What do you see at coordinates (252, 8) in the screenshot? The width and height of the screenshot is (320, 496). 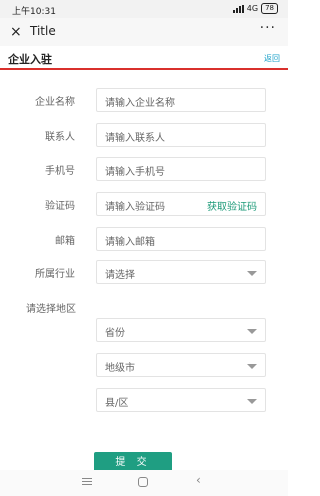 I see `network-type: 4G` at bounding box center [252, 8].